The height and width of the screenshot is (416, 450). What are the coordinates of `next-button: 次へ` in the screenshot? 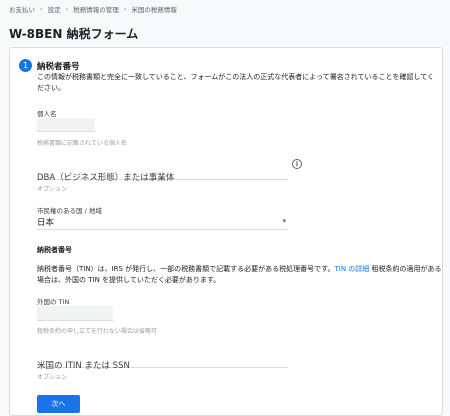 It's located at (58, 404).